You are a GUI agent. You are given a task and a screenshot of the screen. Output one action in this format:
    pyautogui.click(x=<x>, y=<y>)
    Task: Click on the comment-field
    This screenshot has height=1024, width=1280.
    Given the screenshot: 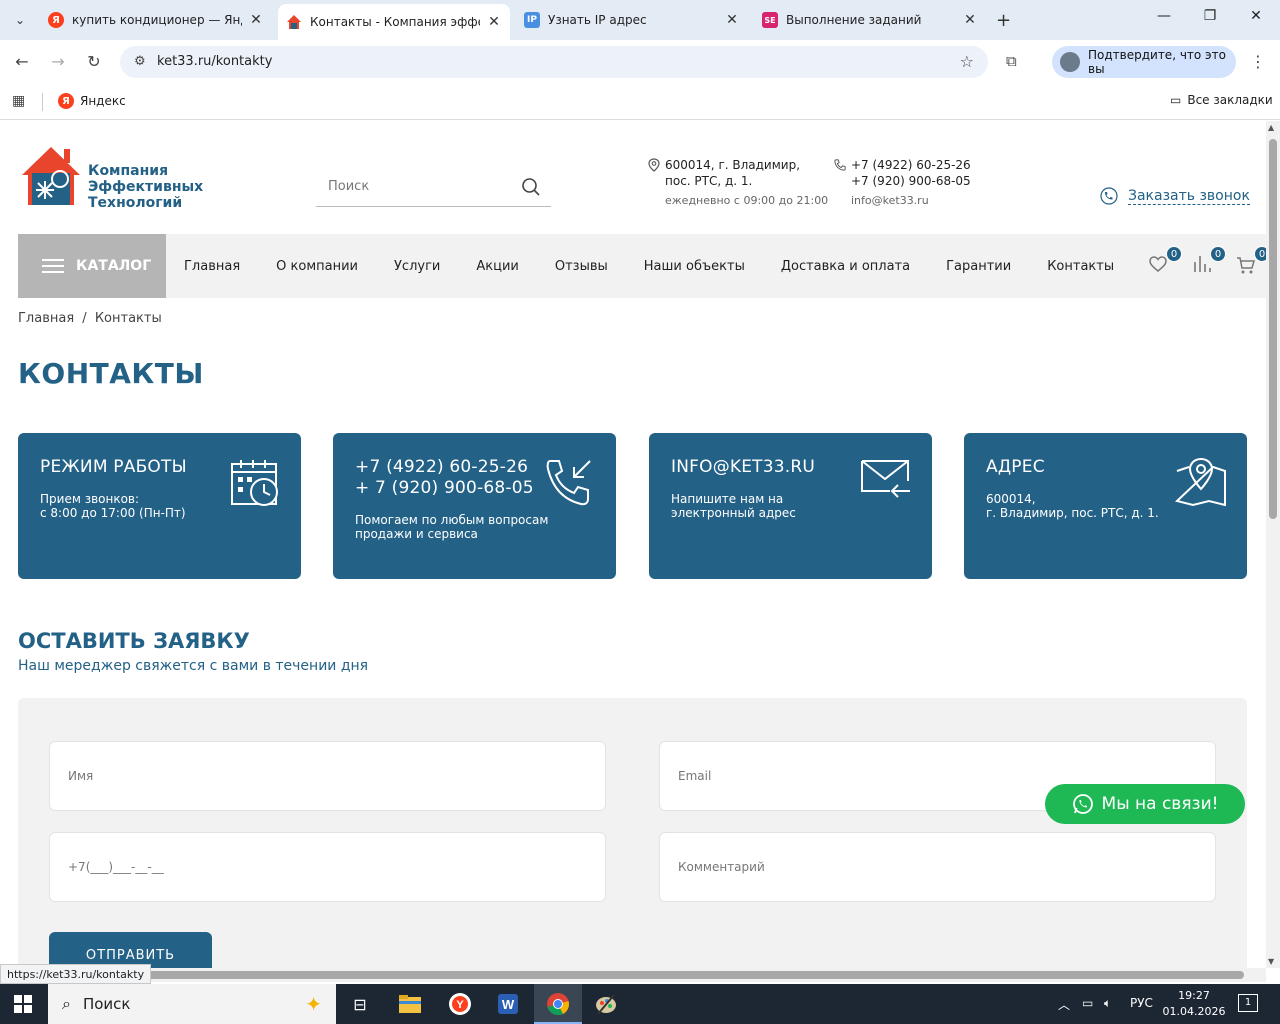 What is the action you would take?
    pyautogui.click(x=937, y=867)
    